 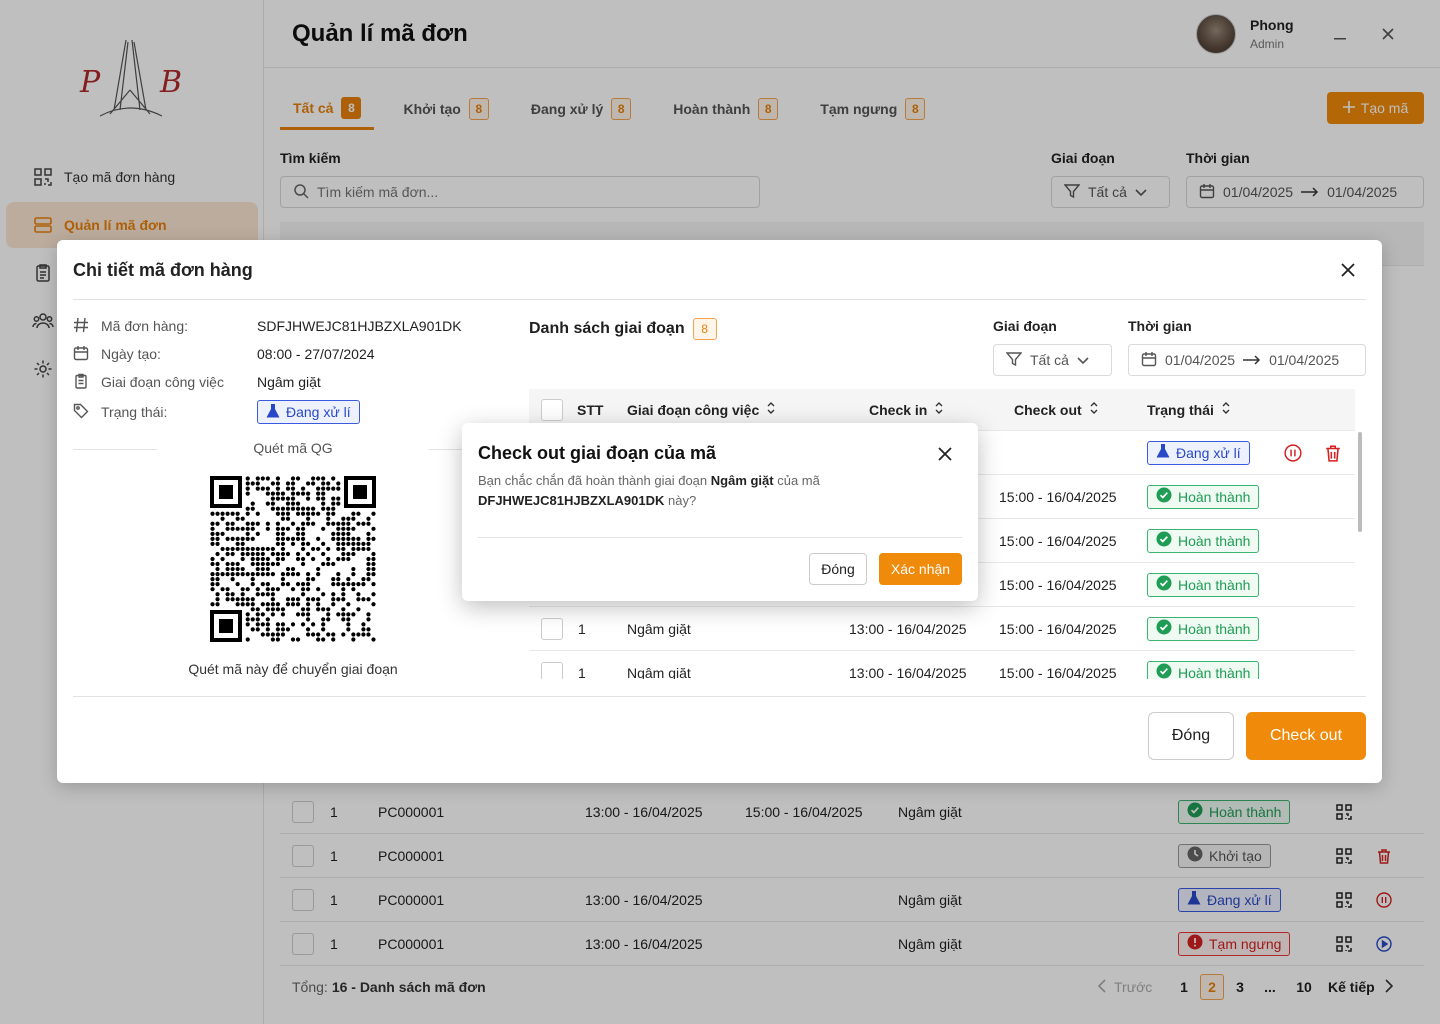 I want to click on qr-code-image, so click(x=293, y=559).